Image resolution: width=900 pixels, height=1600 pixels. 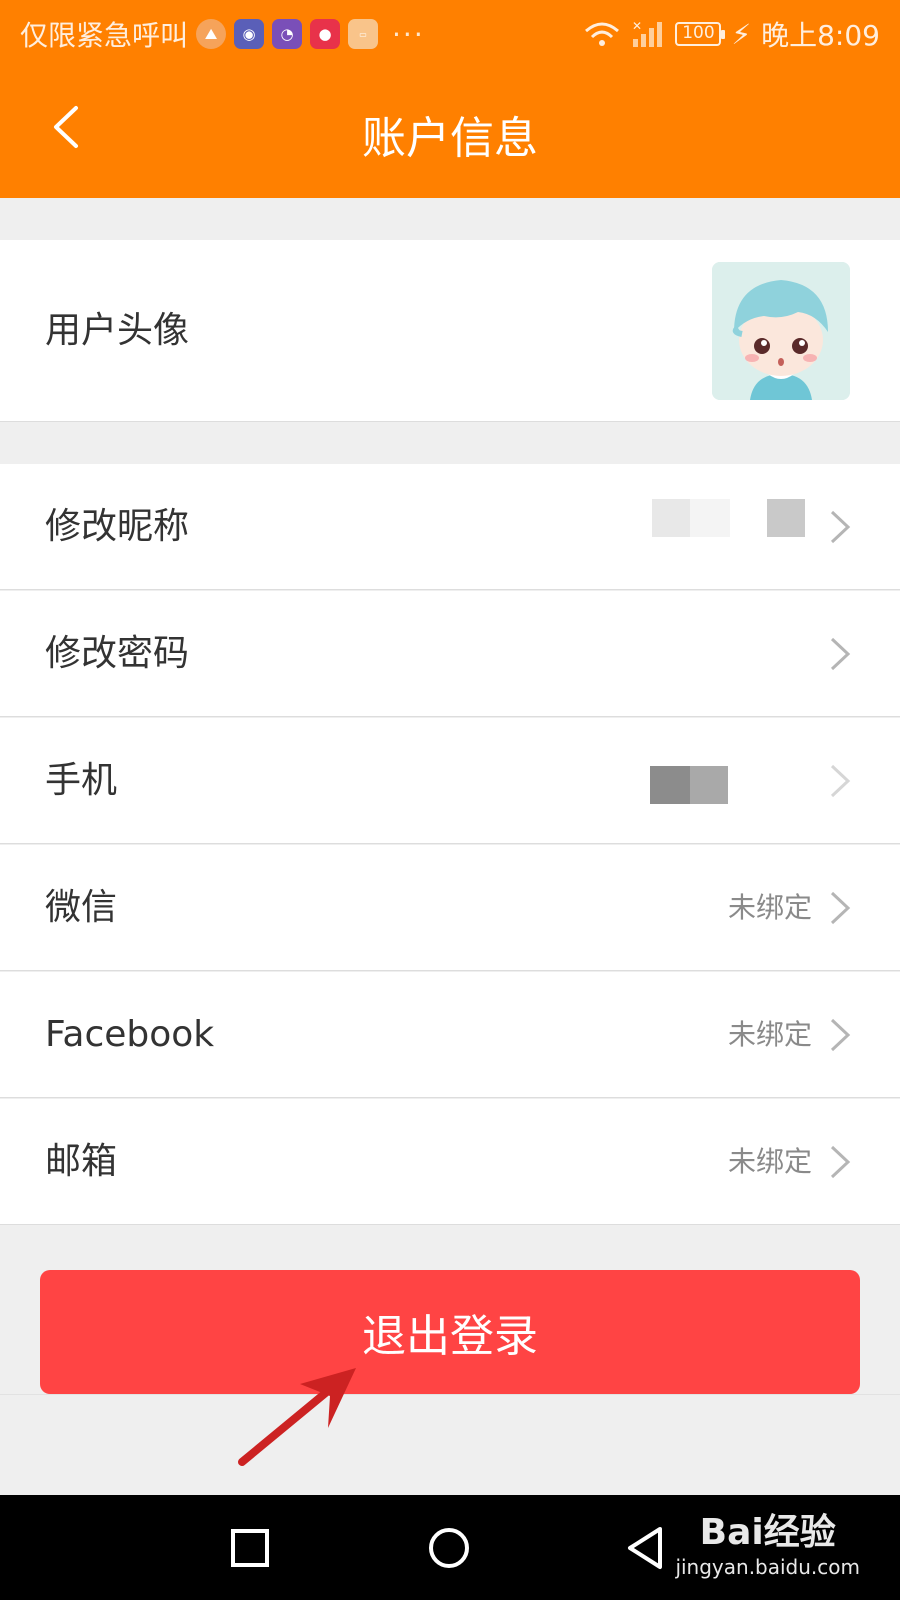 I want to click on baidu-watermark: Bai经验 jingyan.baidu.com, so click(x=767, y=1541).